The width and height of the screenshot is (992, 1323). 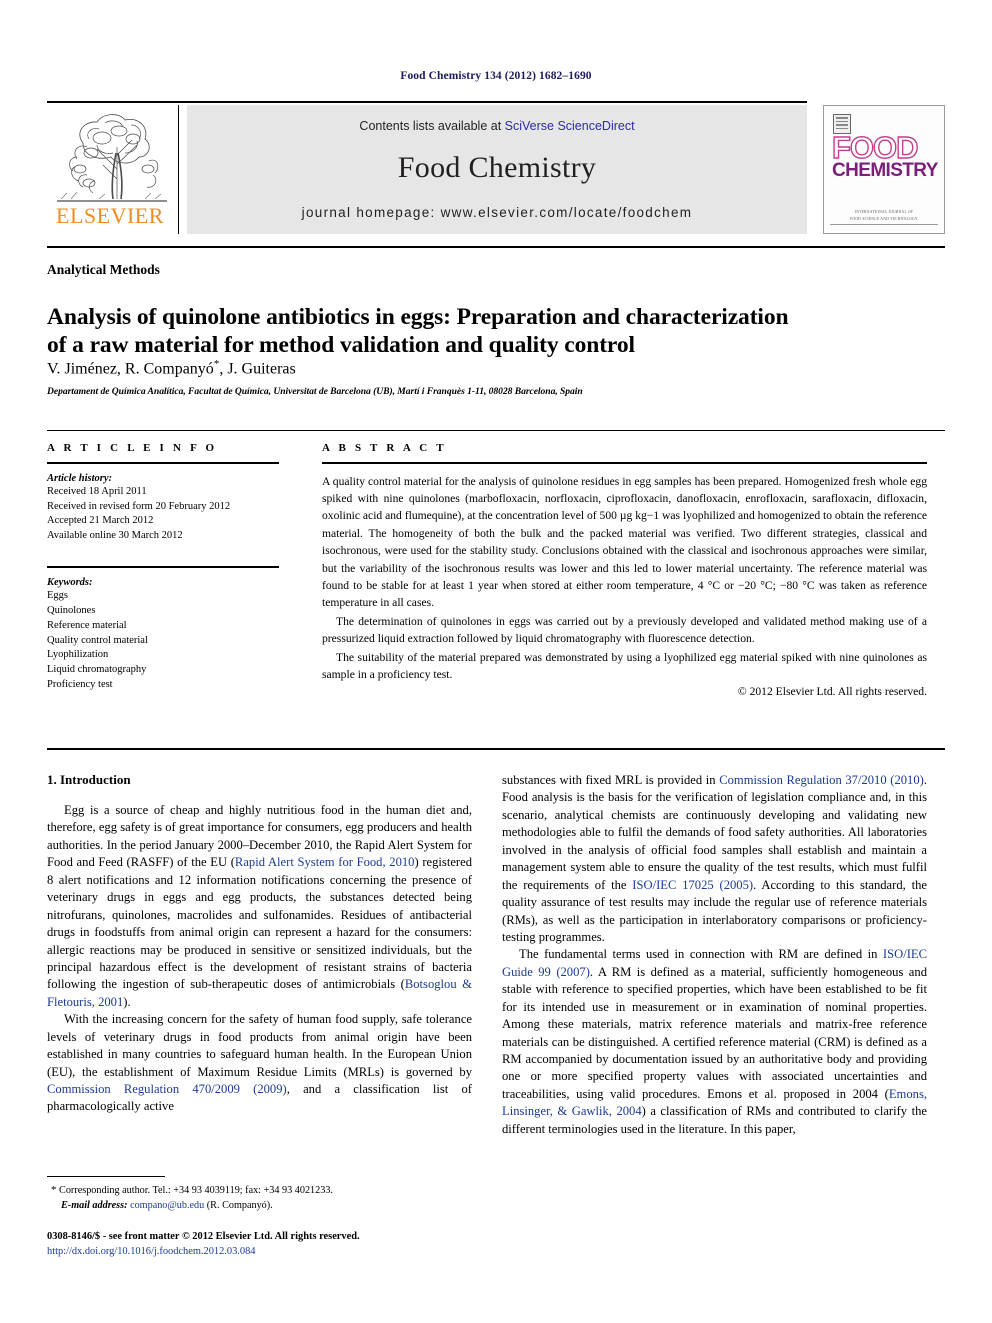 I want to click on masthead-top-rule, so click(x=427, y=102).